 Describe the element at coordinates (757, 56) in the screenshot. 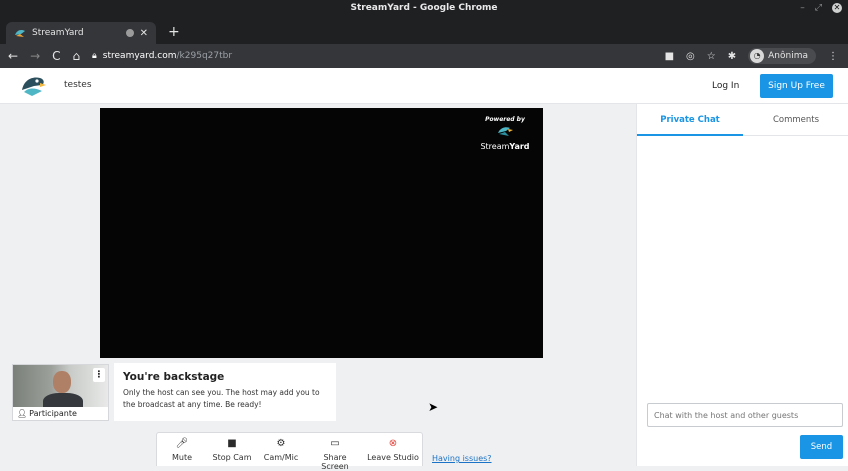

I see `incognito-avatar-icon: ◔` at that location.